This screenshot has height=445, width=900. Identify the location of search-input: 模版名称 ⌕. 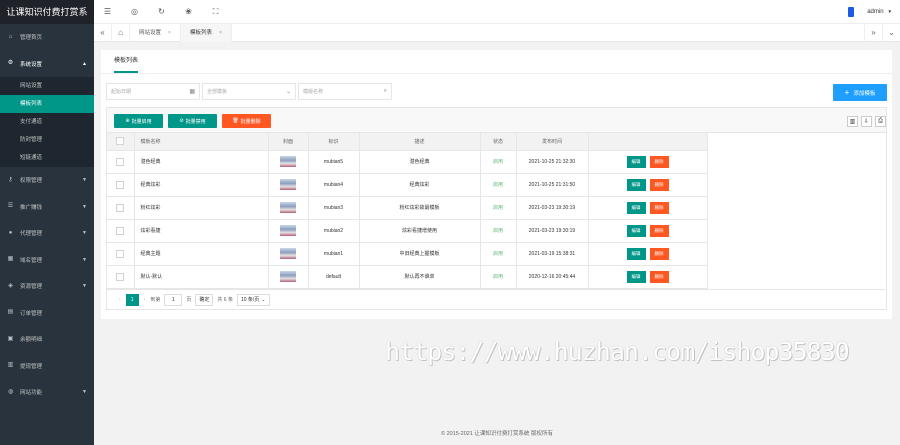
(345, 91).